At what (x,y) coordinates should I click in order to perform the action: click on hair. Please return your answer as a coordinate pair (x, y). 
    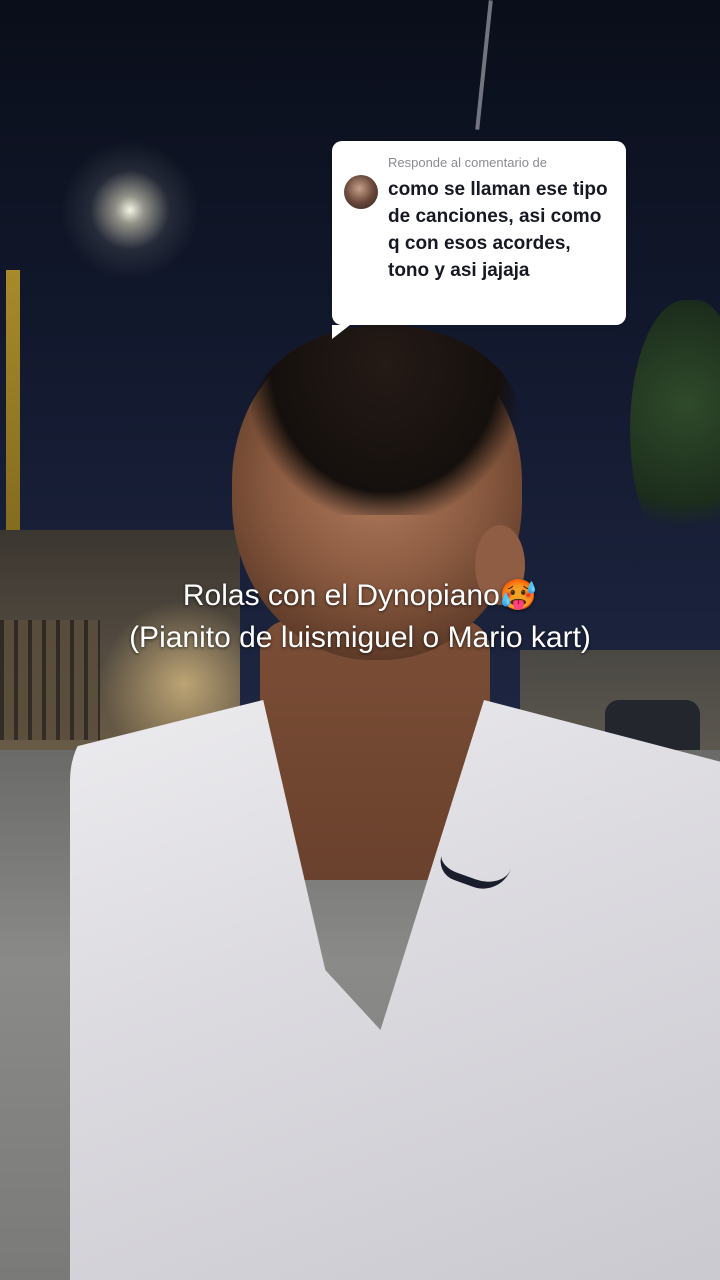
    Looking at the image, I should click on (385, 420).